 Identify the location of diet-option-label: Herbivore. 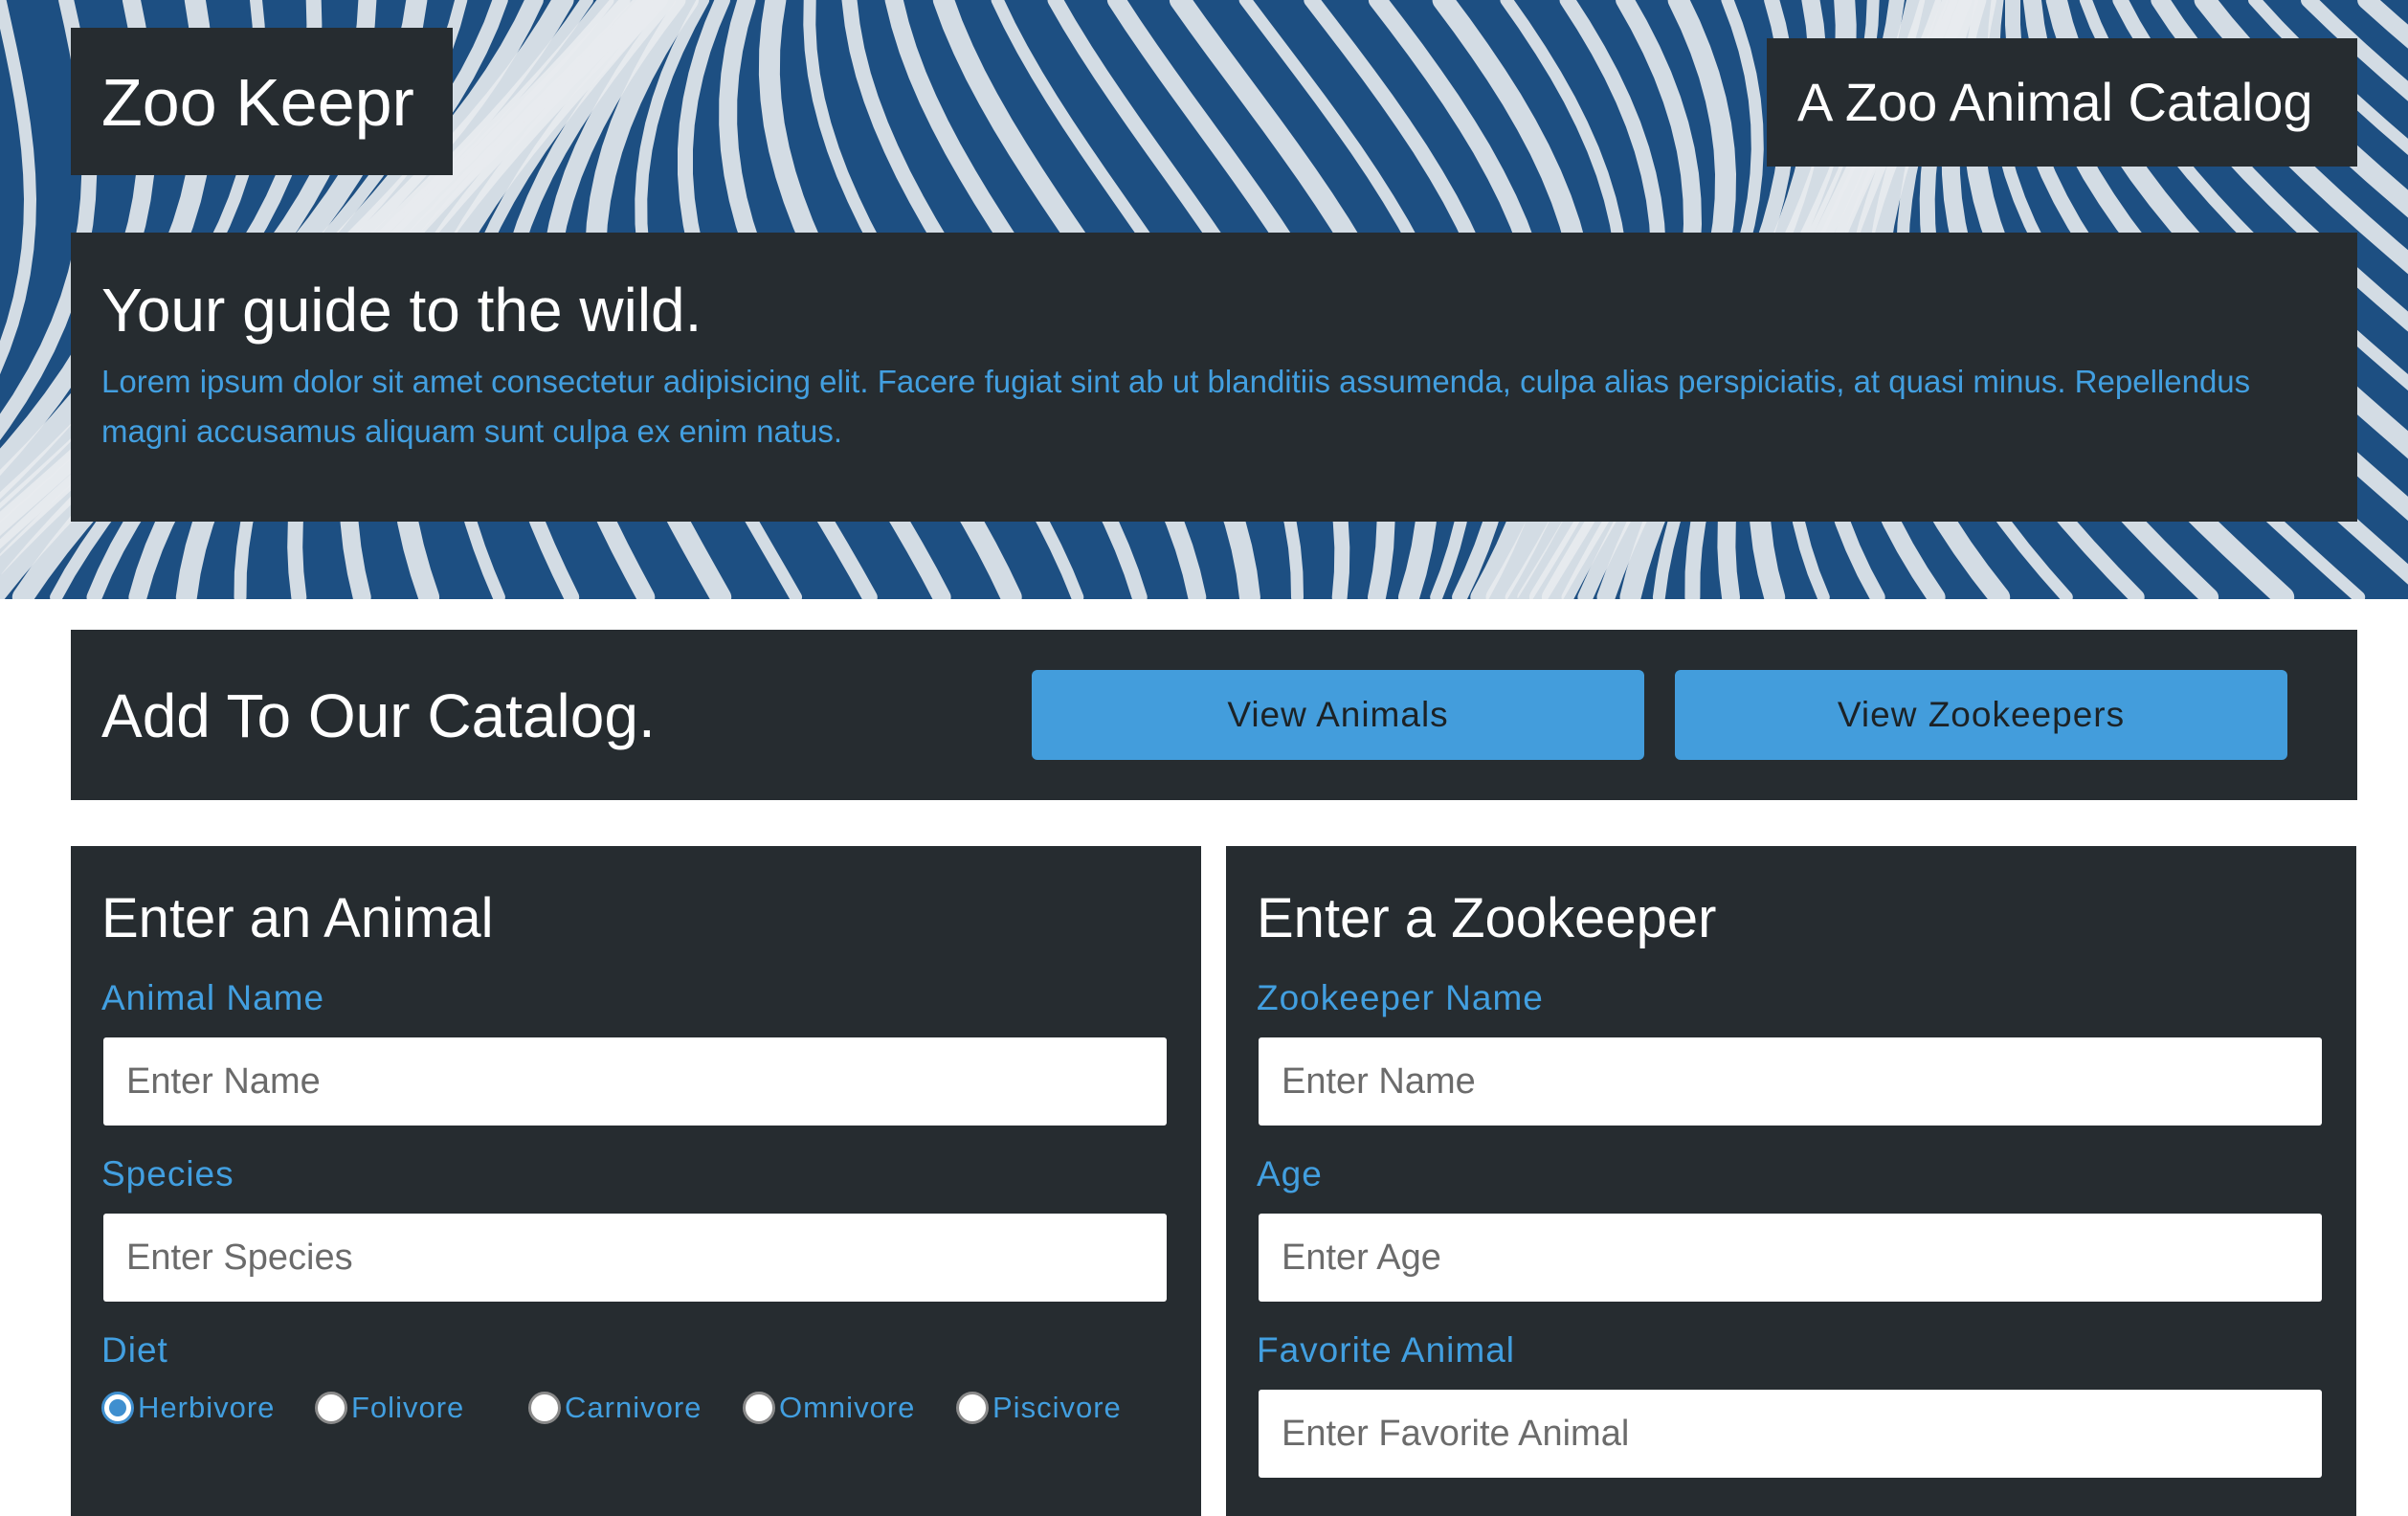
(206, 1408).